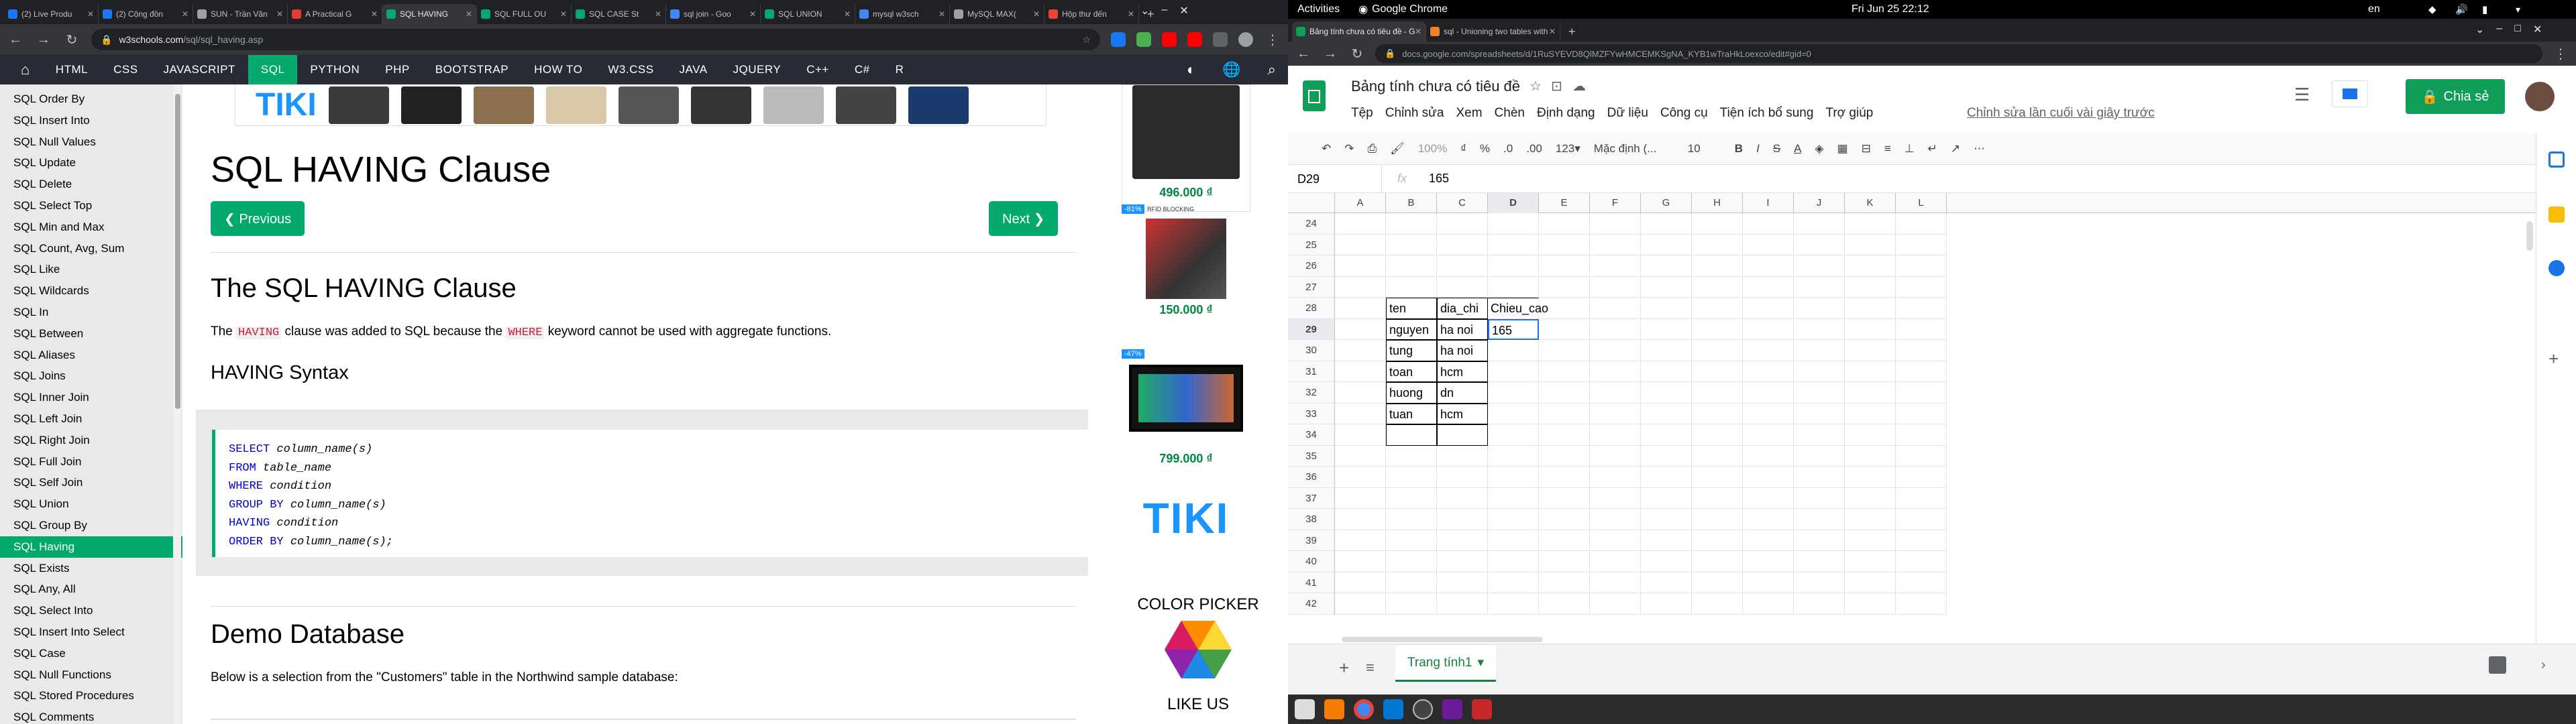 The width and height of the screenshot is (2576, 724). Describe the element at coordinates (1768, 351) in the screenshot. I see `cell-i30` at that location.